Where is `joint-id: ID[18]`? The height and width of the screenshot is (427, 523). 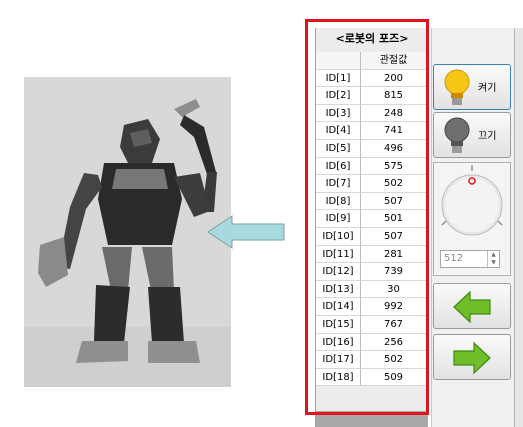
joint-id: ID[18] is located at coordinates (338, 377).